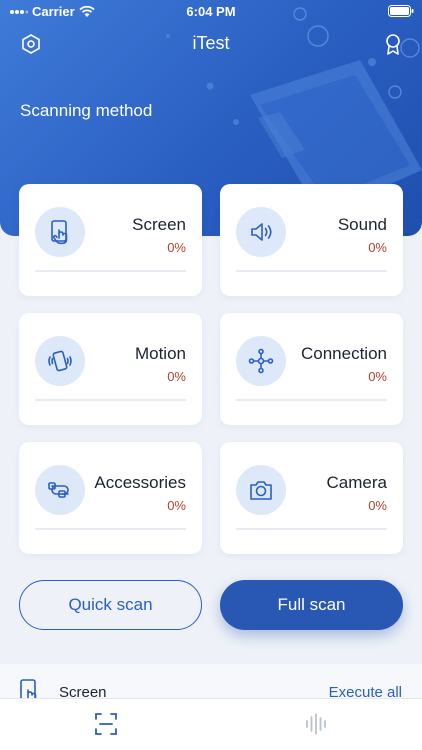 The image size is (422, 750). What do you see at coordinates (311, 400) in the screenshot?
I see `card-connection-progress` at bounding box center [311, 400].